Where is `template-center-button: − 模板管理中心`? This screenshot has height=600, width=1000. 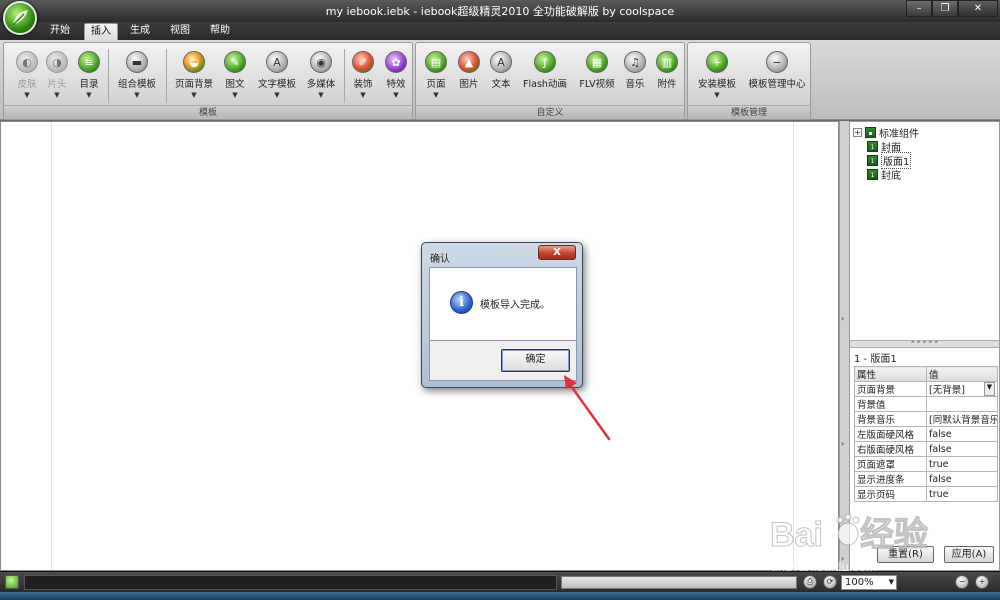 template-center-button: − 模板管理中心 is located at coordinates (777, 68).